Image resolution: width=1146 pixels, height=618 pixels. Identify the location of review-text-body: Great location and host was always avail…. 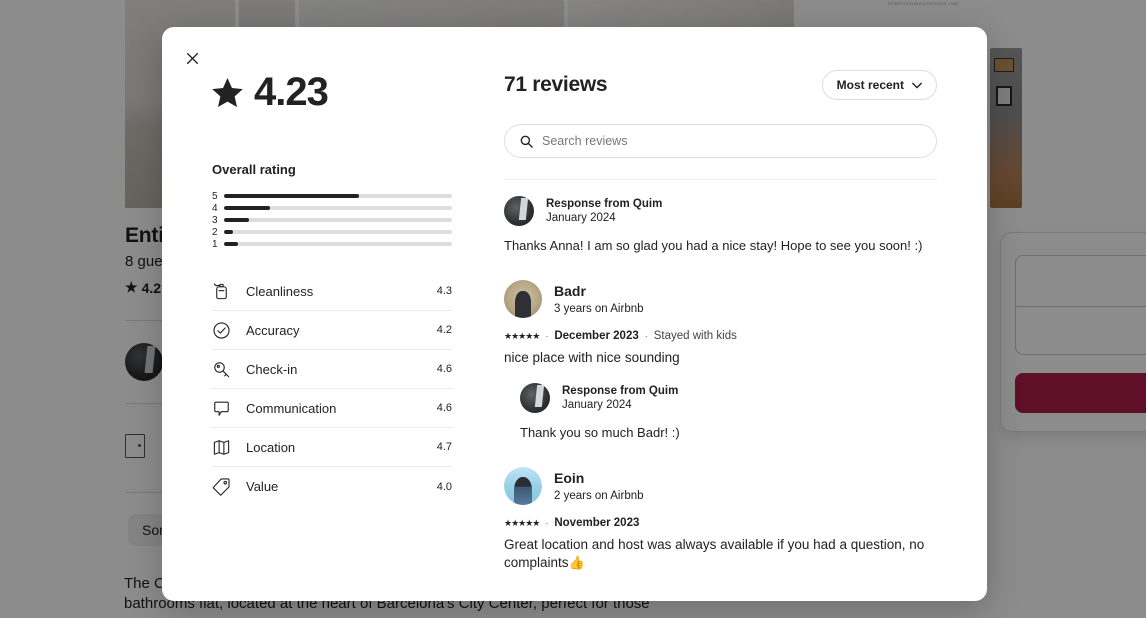
(714, 553).